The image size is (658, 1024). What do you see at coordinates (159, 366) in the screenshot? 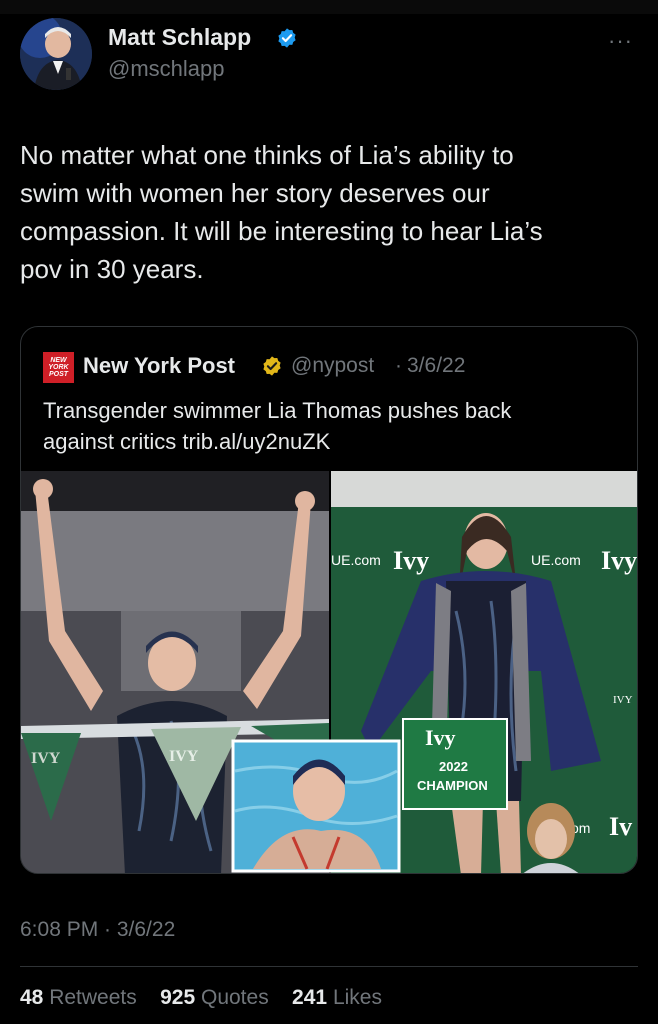
I see `quoted-author-name: New York Post` at bounding box center [159, 366].